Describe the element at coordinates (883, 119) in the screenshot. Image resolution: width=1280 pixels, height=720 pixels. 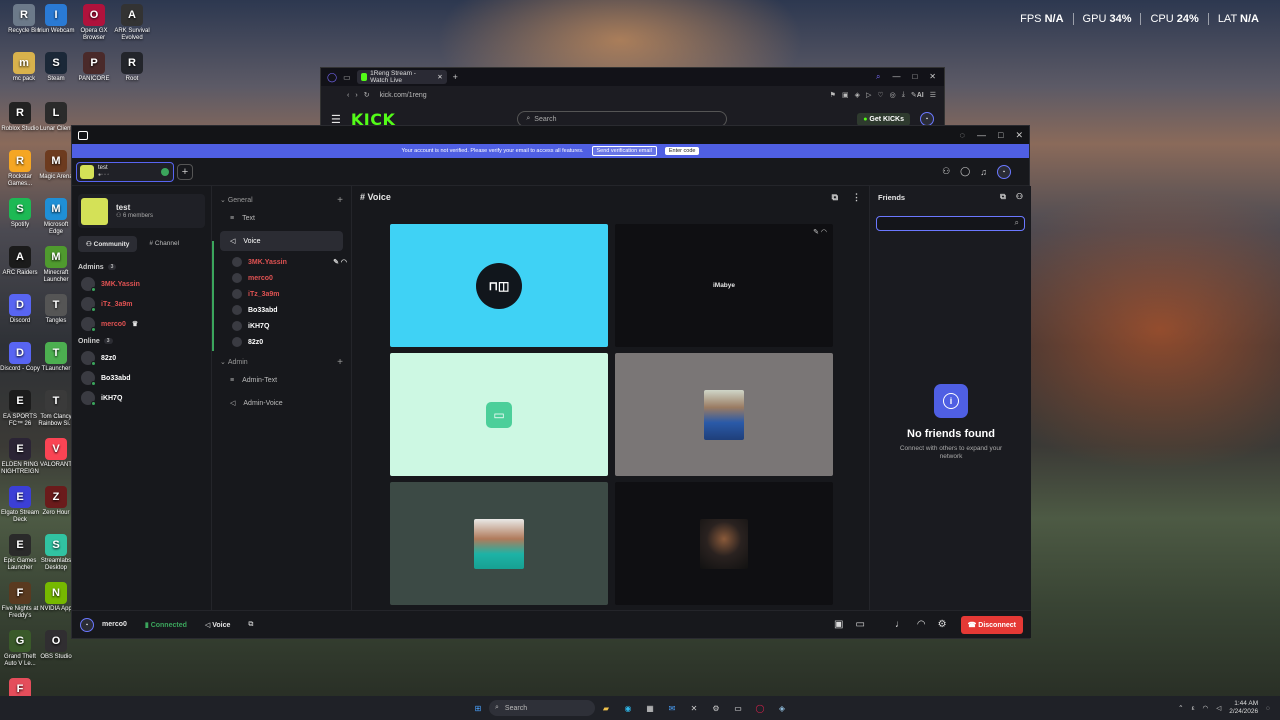
I see `get-kicks-button: ● Get KICKs` at that location.